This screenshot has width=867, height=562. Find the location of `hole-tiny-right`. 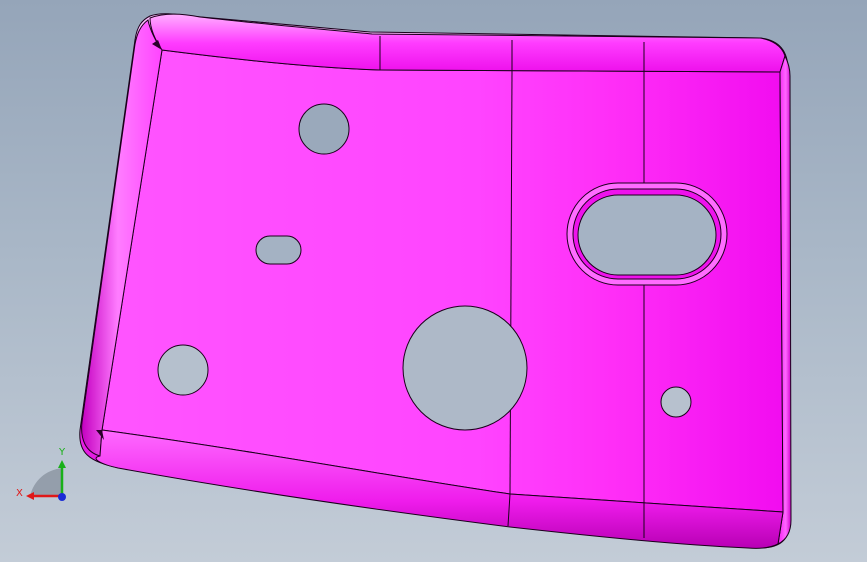

hole-tiny-right is located at coordinates (676, 402).